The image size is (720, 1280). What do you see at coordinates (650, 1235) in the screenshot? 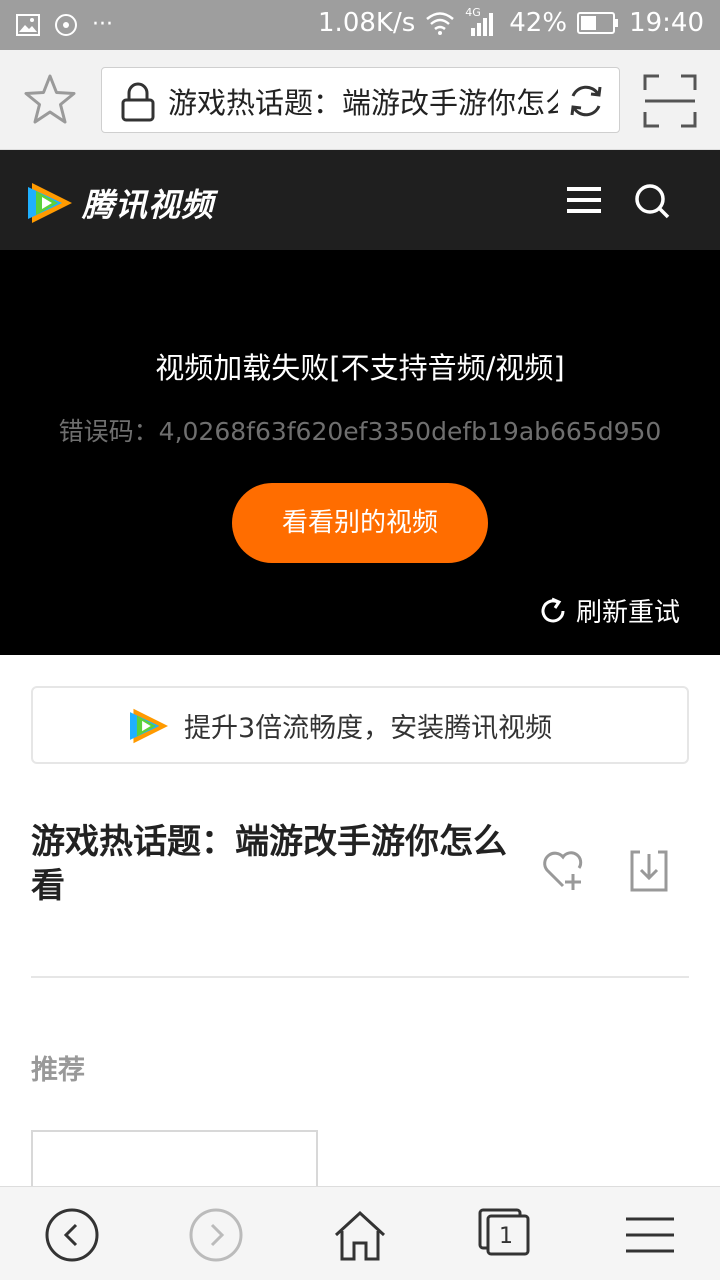
I see `menu-lines-icon` at bounding box center [650, 1235].